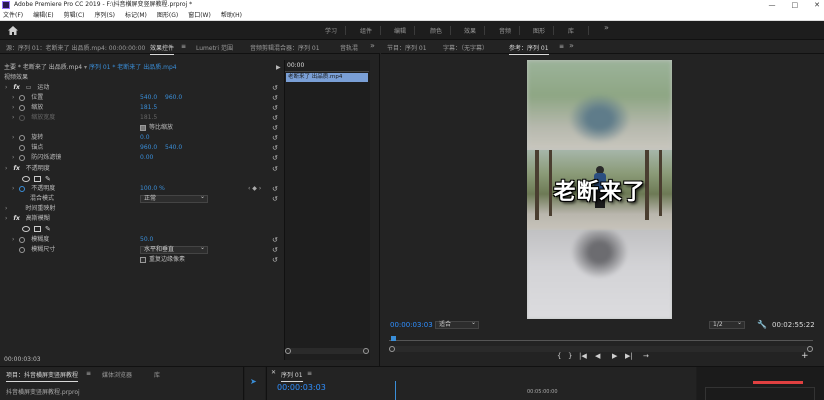  I want to click on menu-sequence: 序列(S), so click(105, 15).